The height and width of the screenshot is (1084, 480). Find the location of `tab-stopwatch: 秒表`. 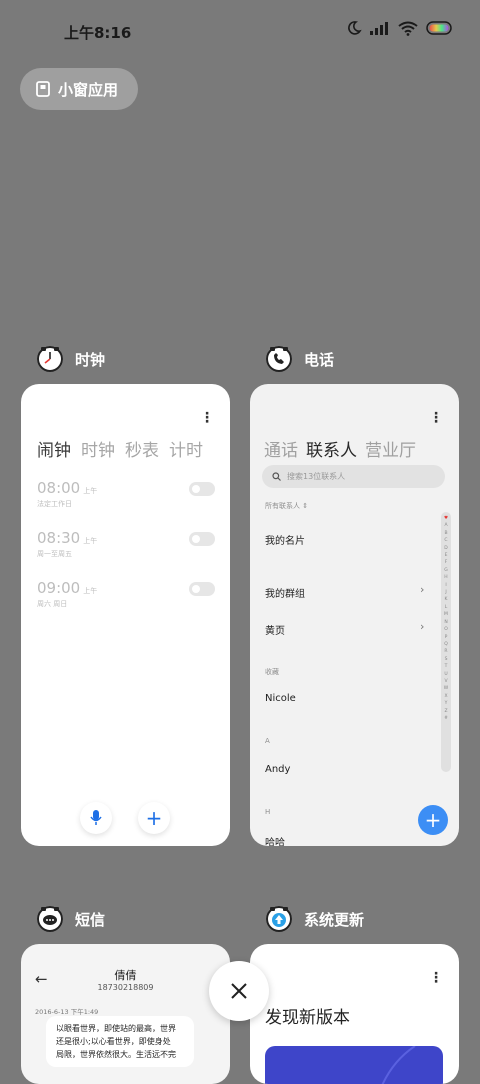

tab-stopwatch: 秒表 is located at coordinates (142, 448).